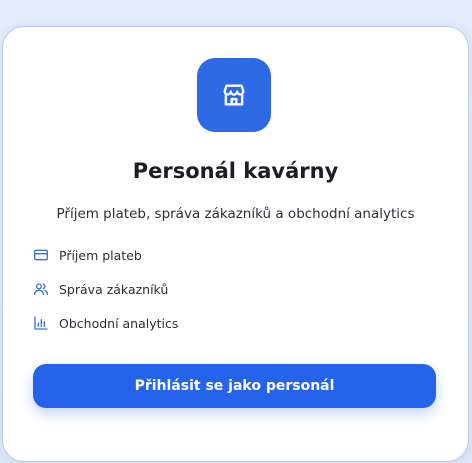  I want to click on feature-label: Obchodní analytics, so click(119, 323).